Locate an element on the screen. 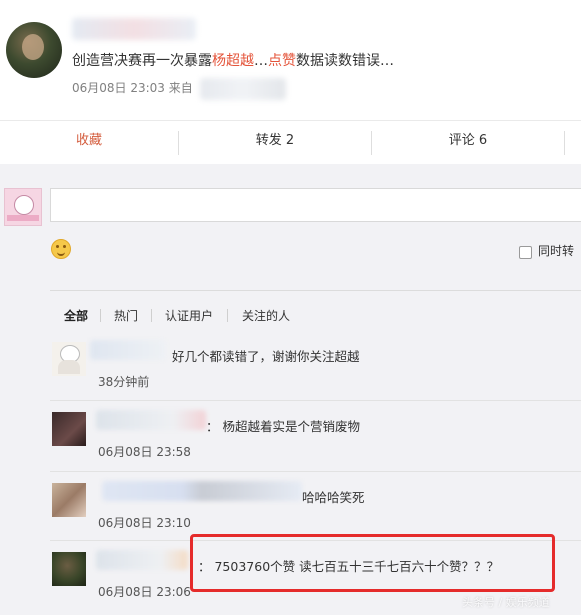 The width and height of the screenshot is (581, 615). my-avatar is located at coordinates (23, 207).